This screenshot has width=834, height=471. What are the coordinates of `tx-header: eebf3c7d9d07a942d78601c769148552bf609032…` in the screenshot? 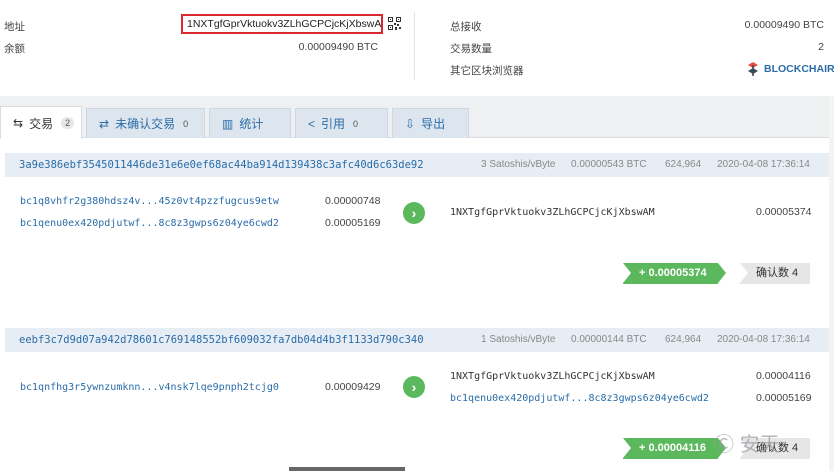 It's located at (417, 340).